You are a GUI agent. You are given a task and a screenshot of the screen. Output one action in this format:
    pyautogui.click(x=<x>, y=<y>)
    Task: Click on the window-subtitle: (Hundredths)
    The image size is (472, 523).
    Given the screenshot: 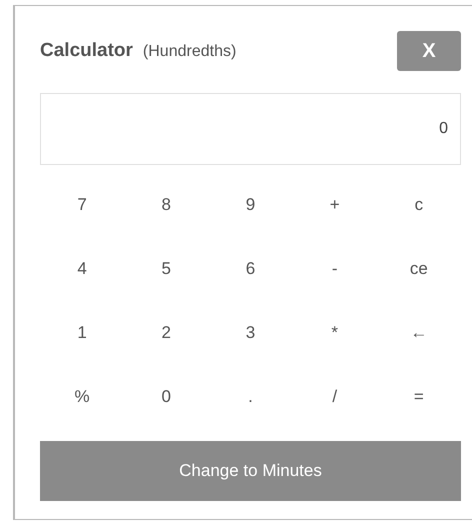 What is the action you would take?
    pyautogui.click(x=189, y=52)
    